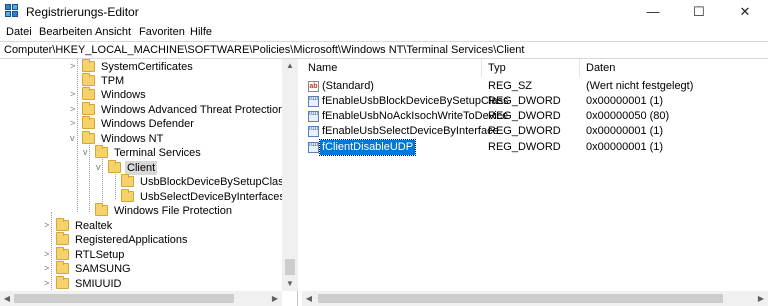 This screenshot has width=768, height=306. I want to click on tree-guide-line, so click(115, 184).